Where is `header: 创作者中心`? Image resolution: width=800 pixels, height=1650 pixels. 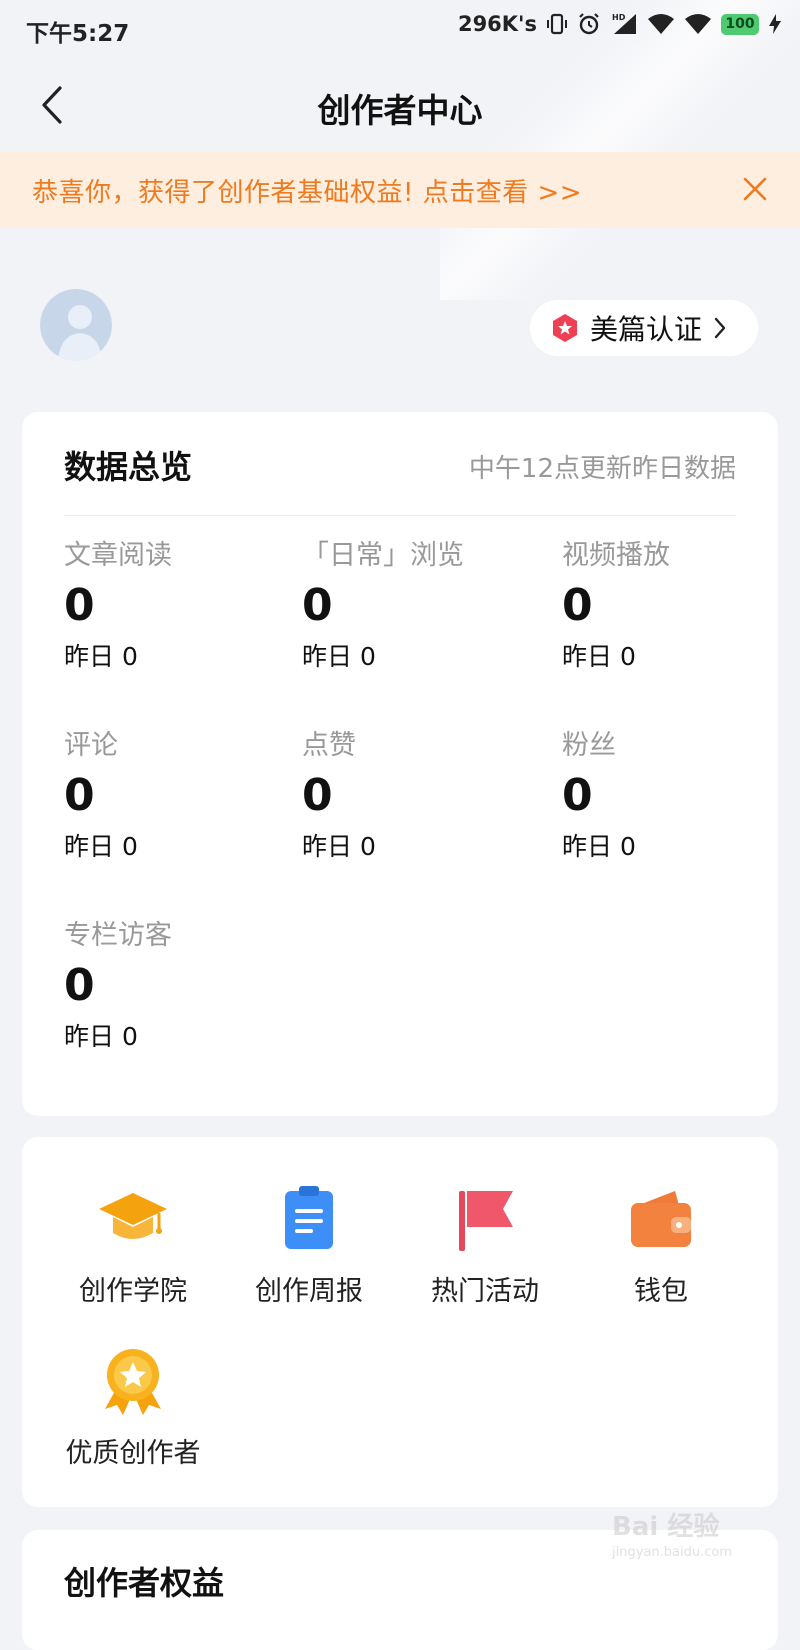 header: 创作者中心 is located at coordinates (400, 105).